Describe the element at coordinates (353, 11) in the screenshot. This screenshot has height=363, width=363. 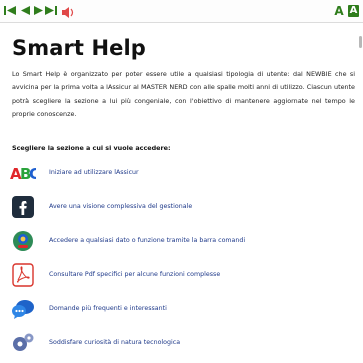
I see `decrease-font-button: A` at that location.